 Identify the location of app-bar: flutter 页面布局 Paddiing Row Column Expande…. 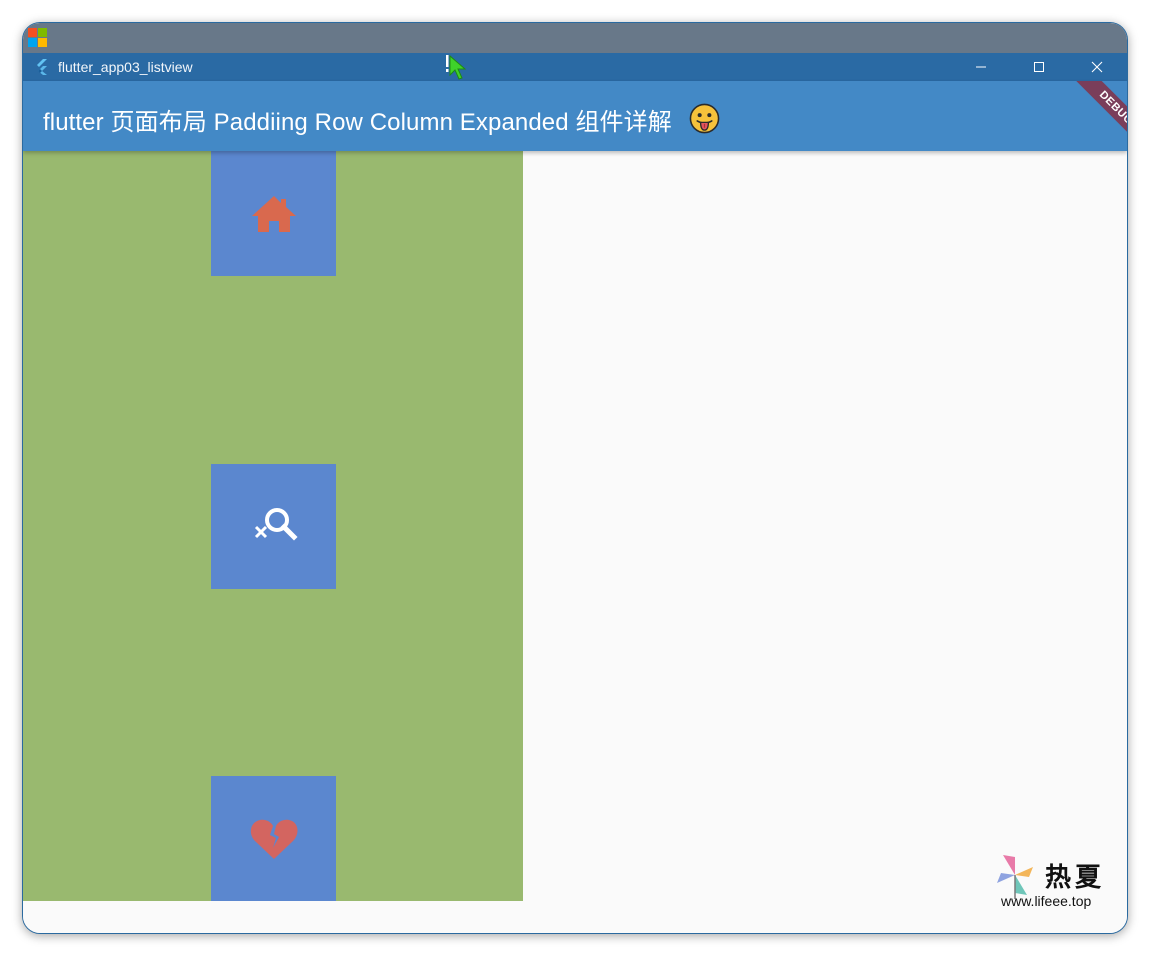
(575, 116).